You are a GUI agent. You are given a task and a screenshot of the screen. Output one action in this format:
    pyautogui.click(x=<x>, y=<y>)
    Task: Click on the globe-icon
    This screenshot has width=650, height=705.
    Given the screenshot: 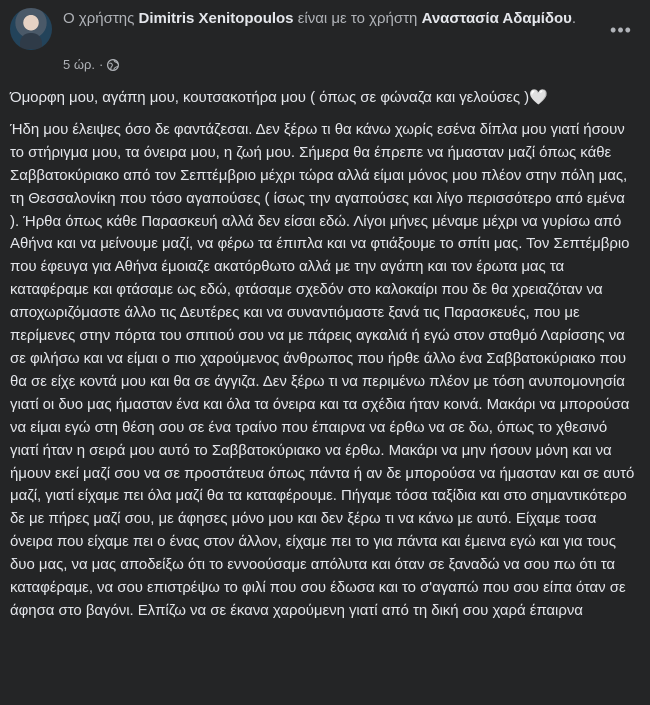 What is the action you would take?
    pyautogui.click(x=113, y=65)
    